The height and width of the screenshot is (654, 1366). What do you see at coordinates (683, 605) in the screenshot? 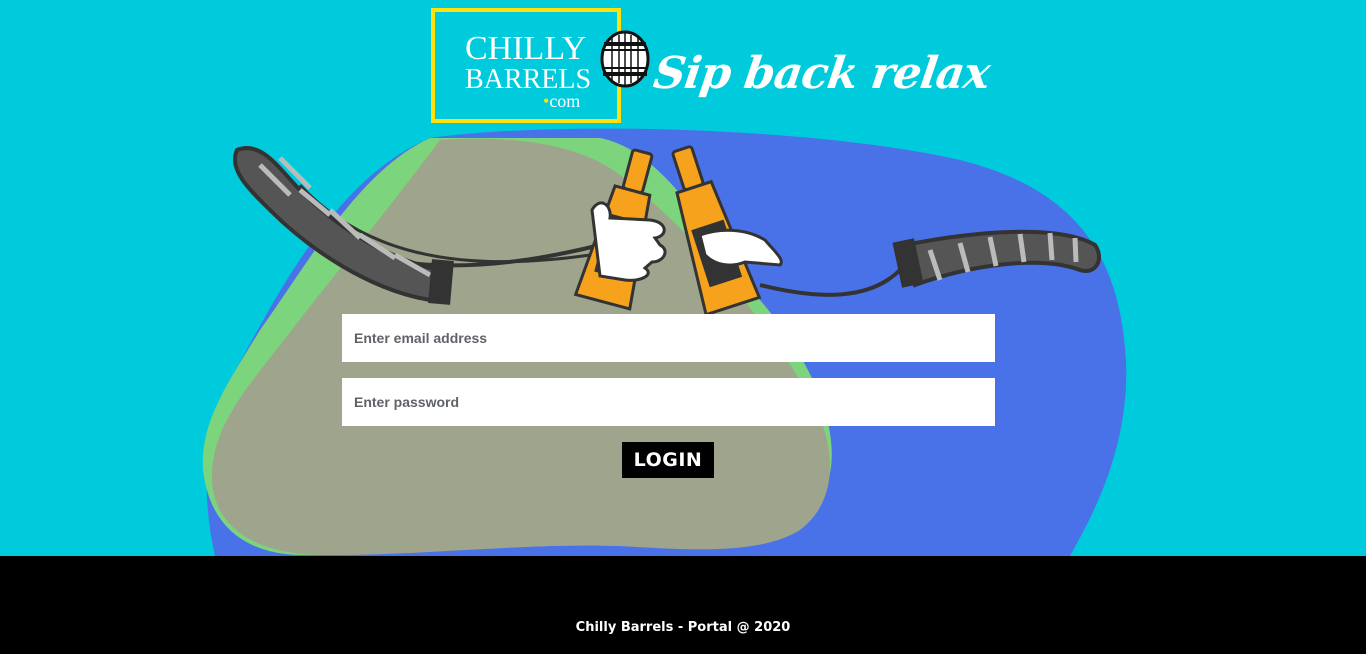
I see `footer: Chilly Barrels - Portal @ 2020` at bounding box center [683, 605].